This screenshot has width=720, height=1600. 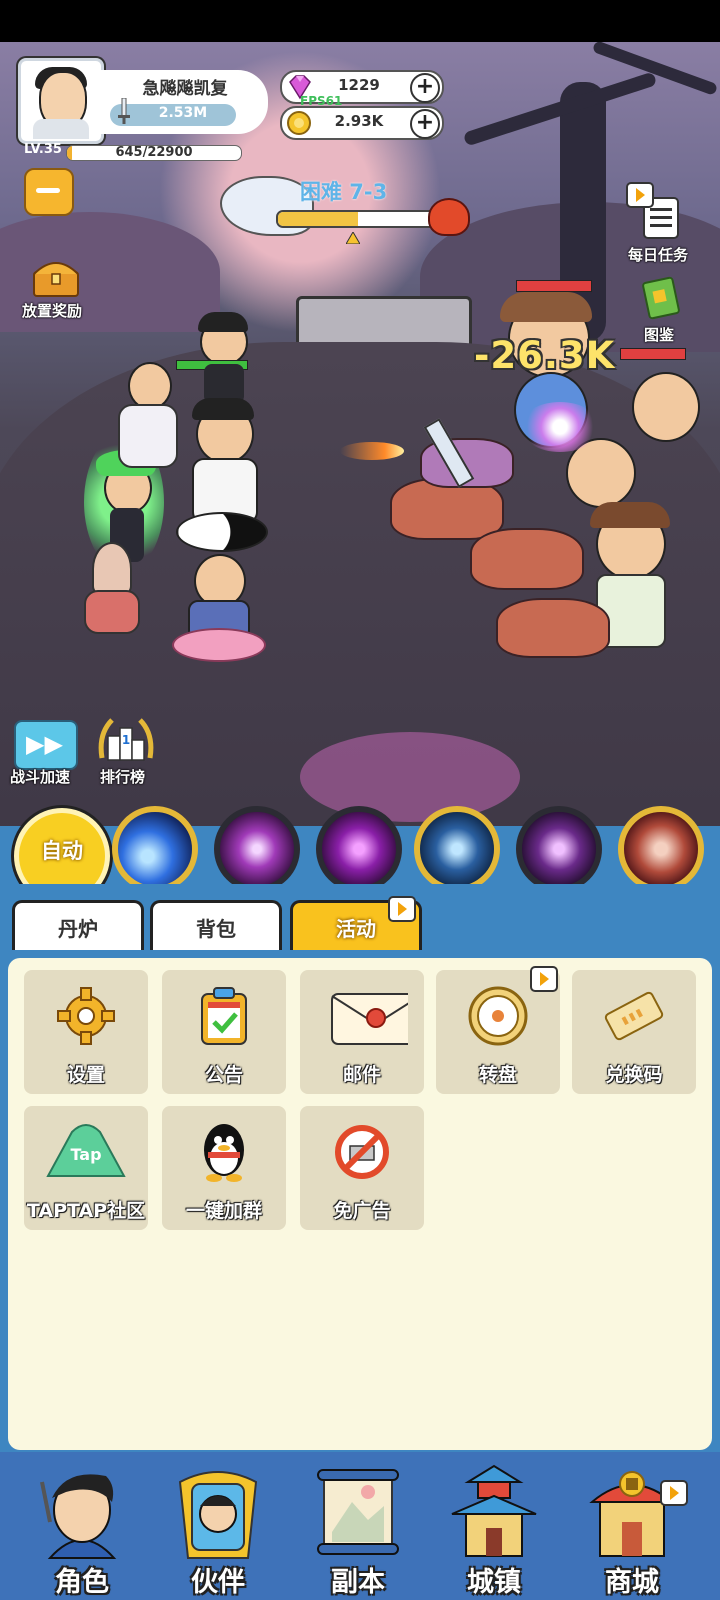 I want to click on beast-roar-skill-icon, so click(x=661, y=849).